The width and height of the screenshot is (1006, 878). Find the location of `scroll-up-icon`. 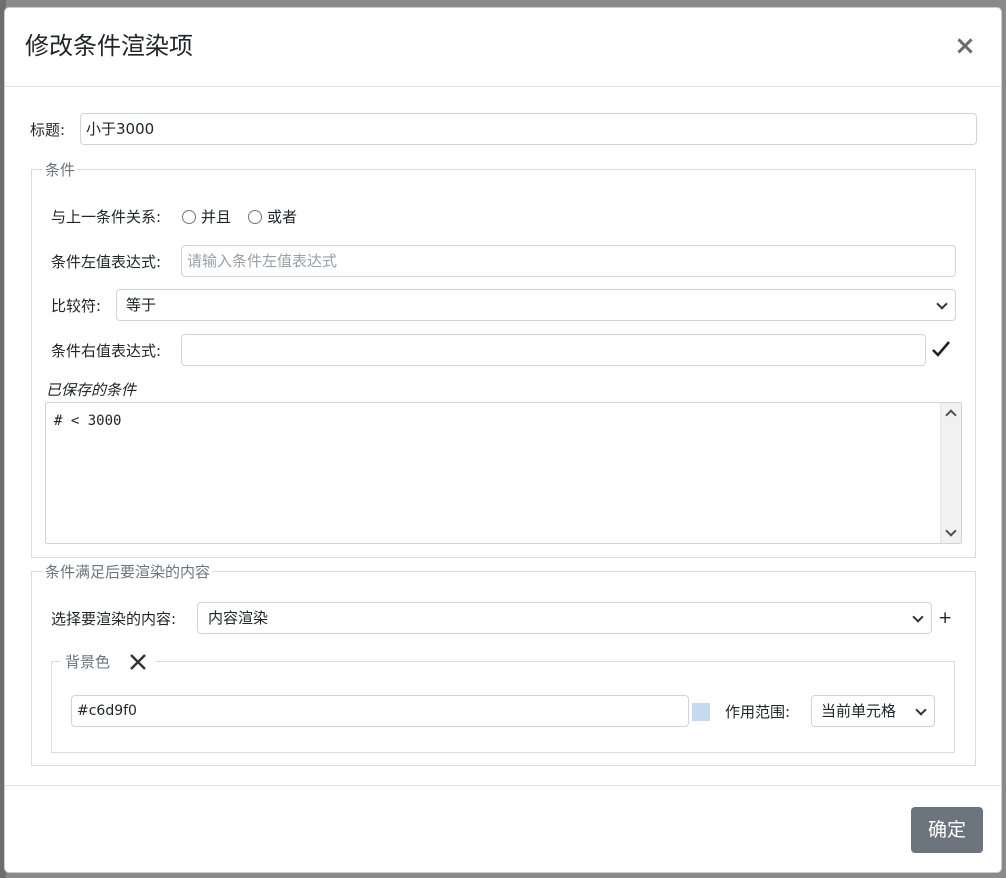

scroll-up-icon is located at coordinates (951, 415).